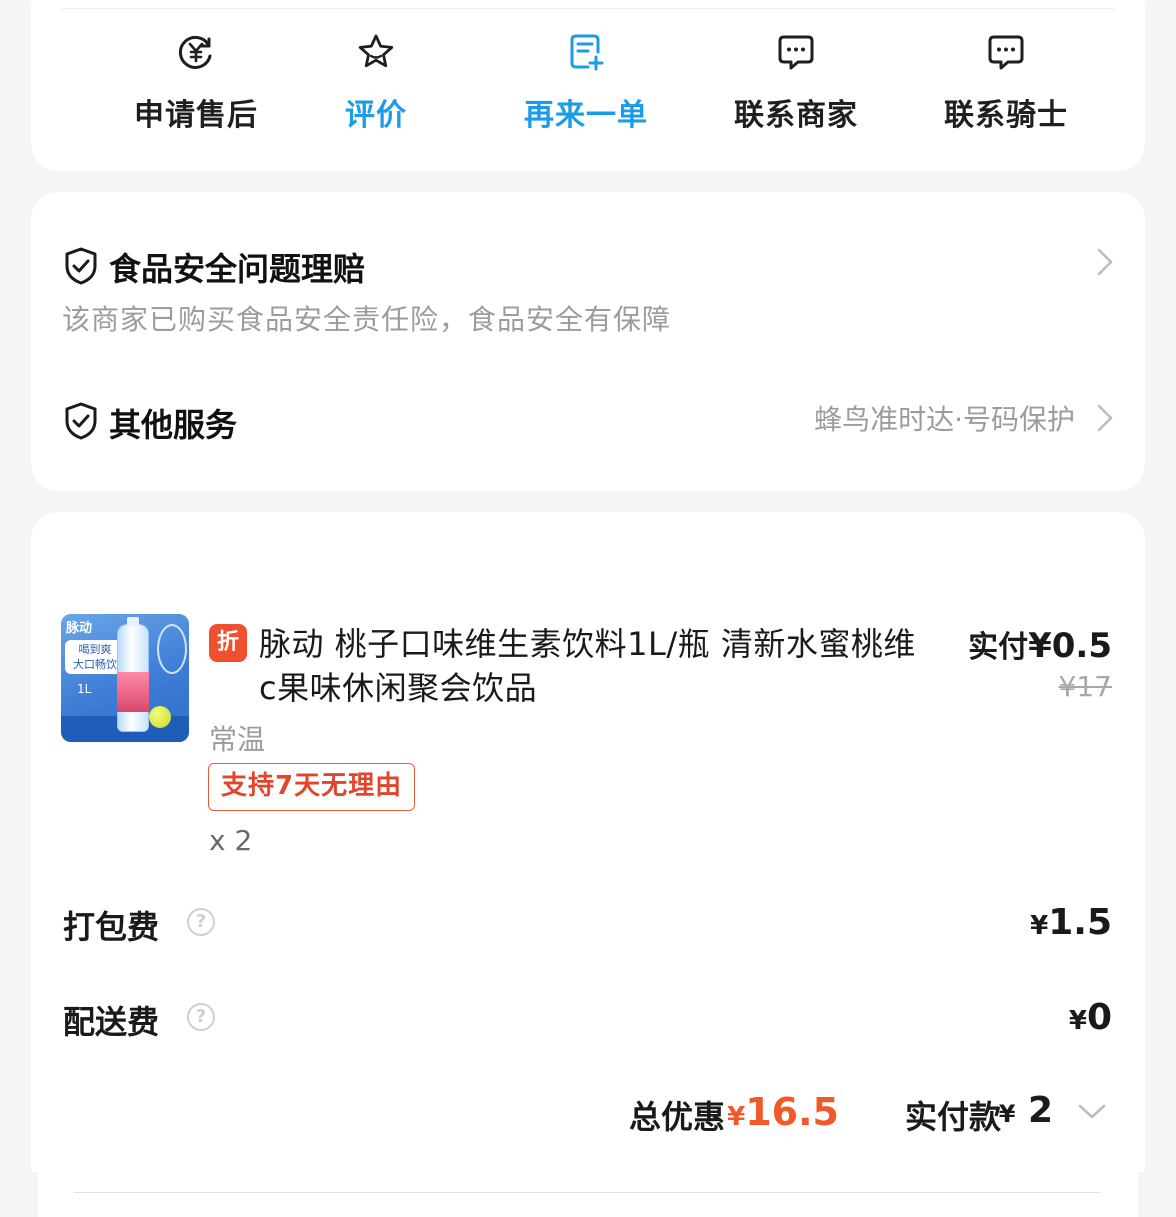  I want to click on other-services-title: 其他服务, so click(173, 425).